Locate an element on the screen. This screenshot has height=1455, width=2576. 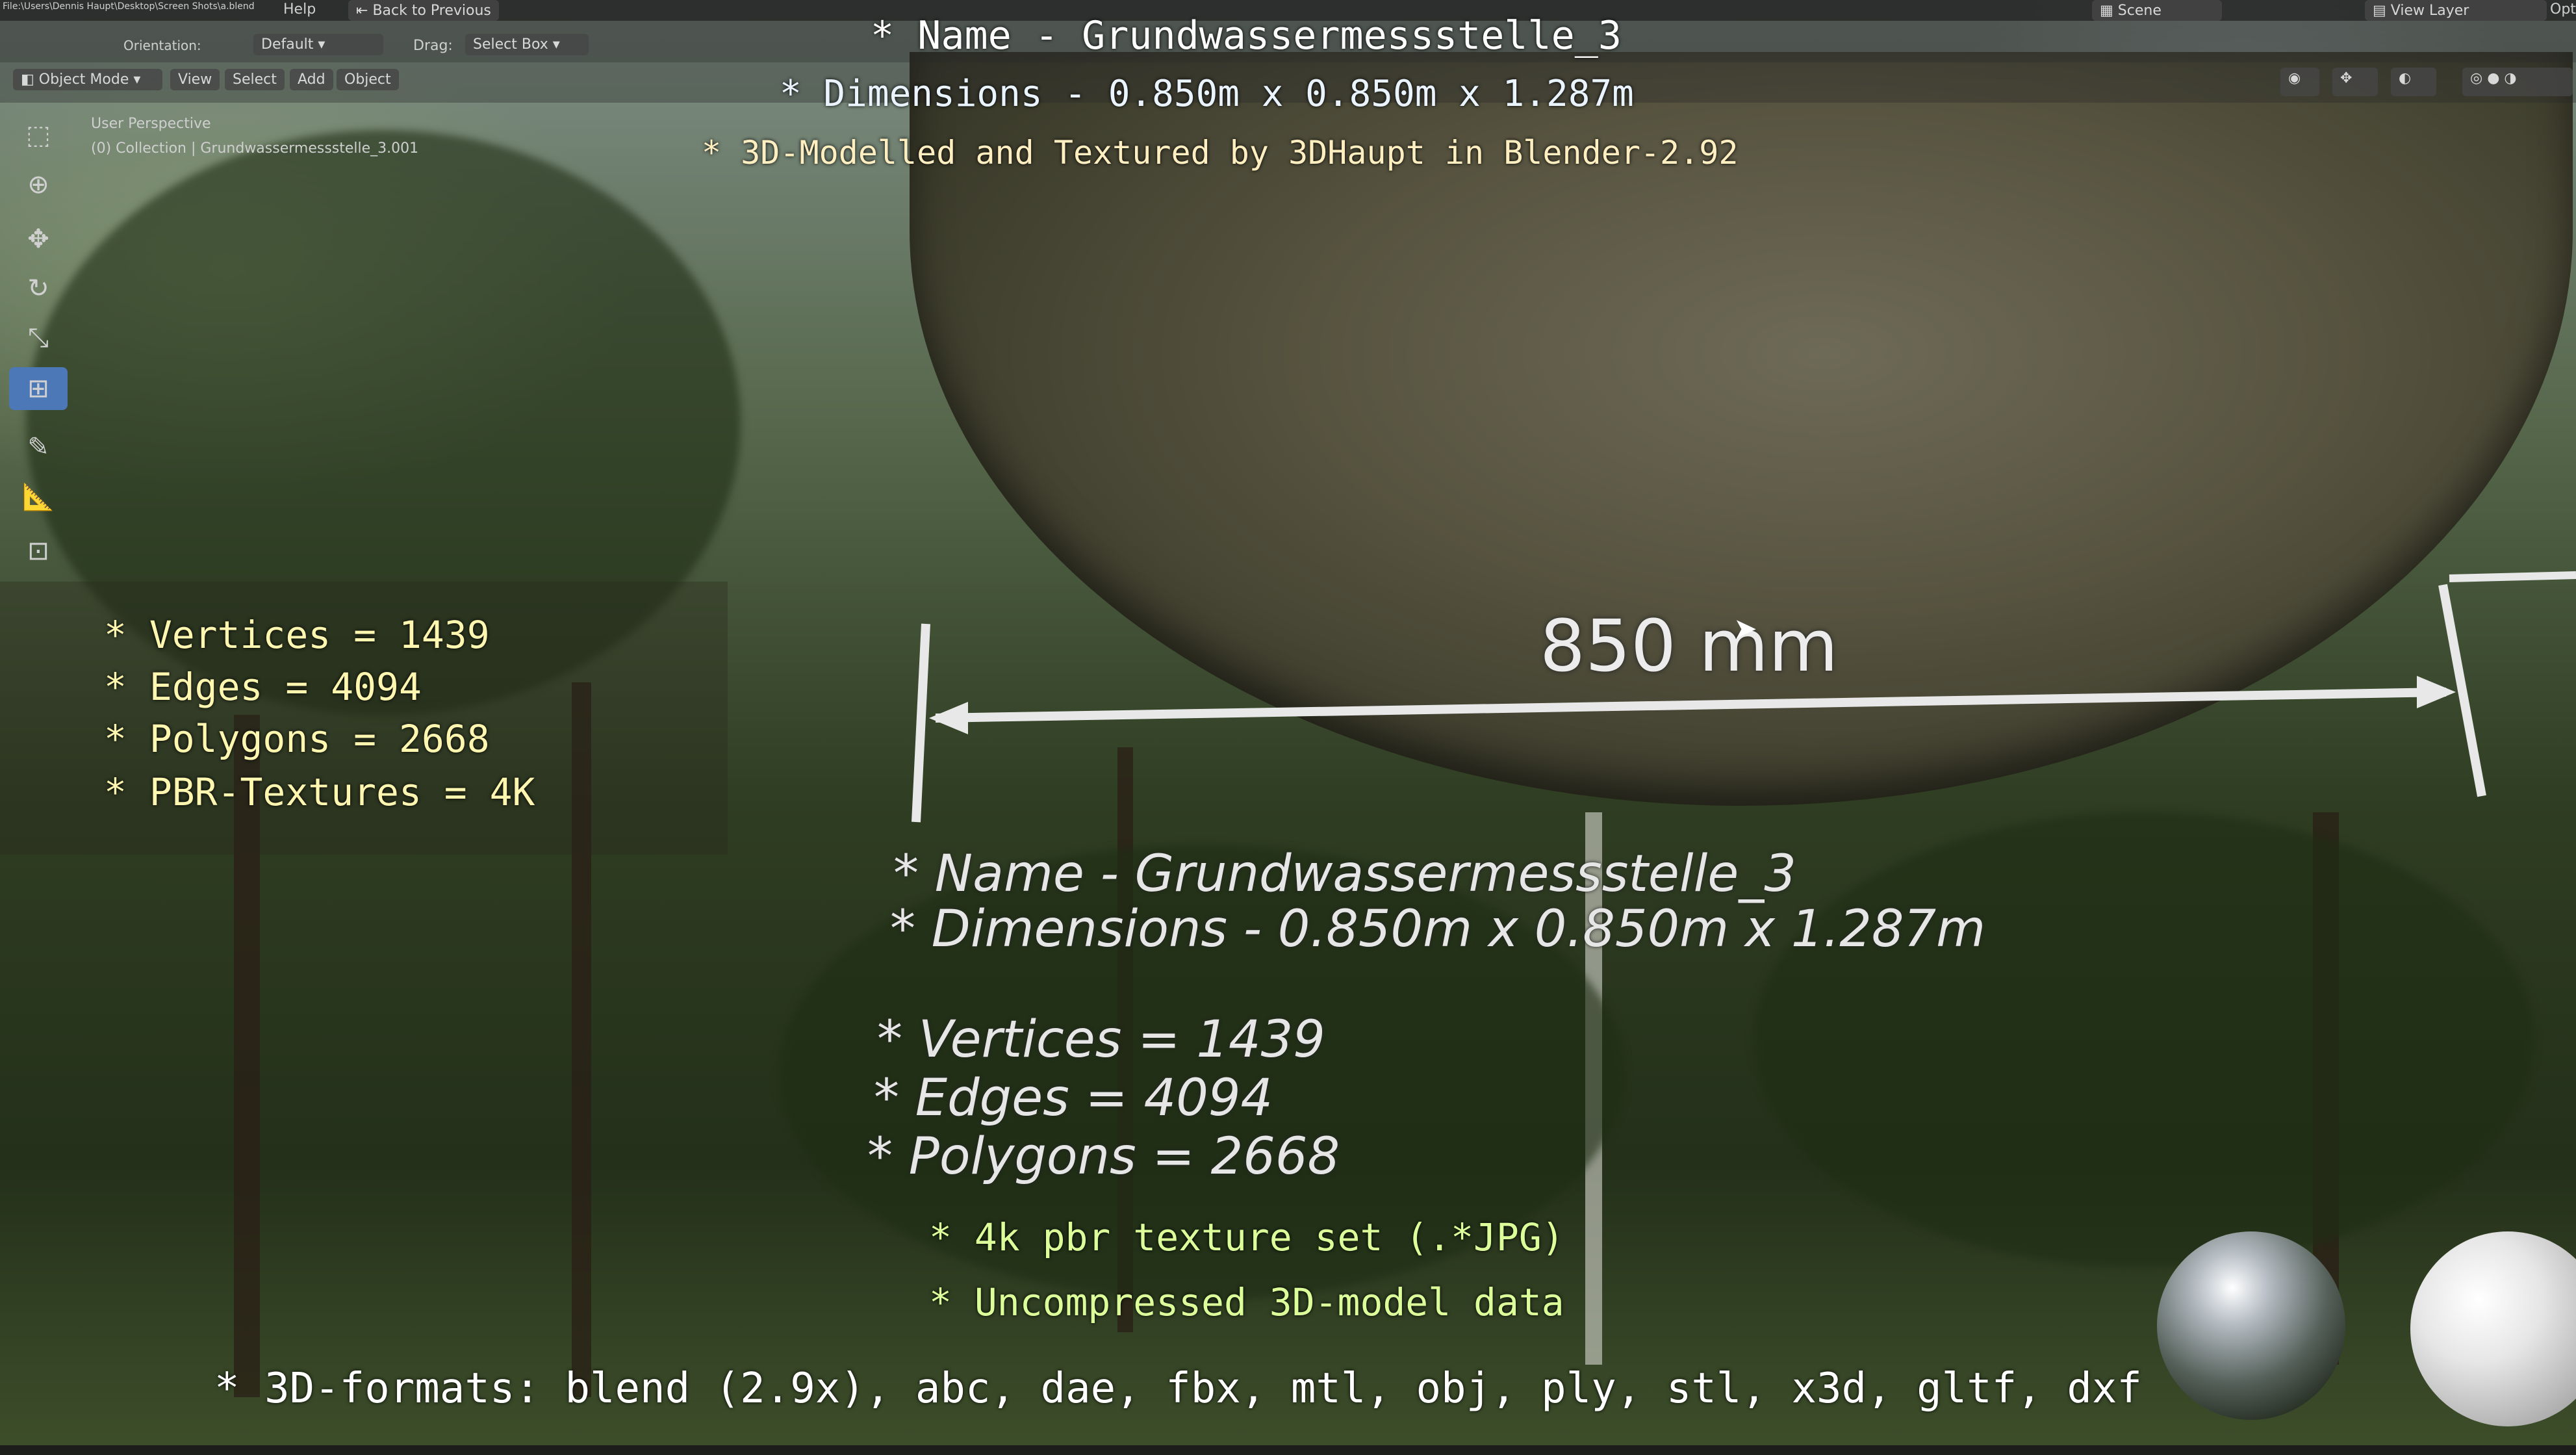
scene-dimensions-text: * Dimensions - 0.850m x 0.850m x 1.287m is located at coordinates (1438, 930).